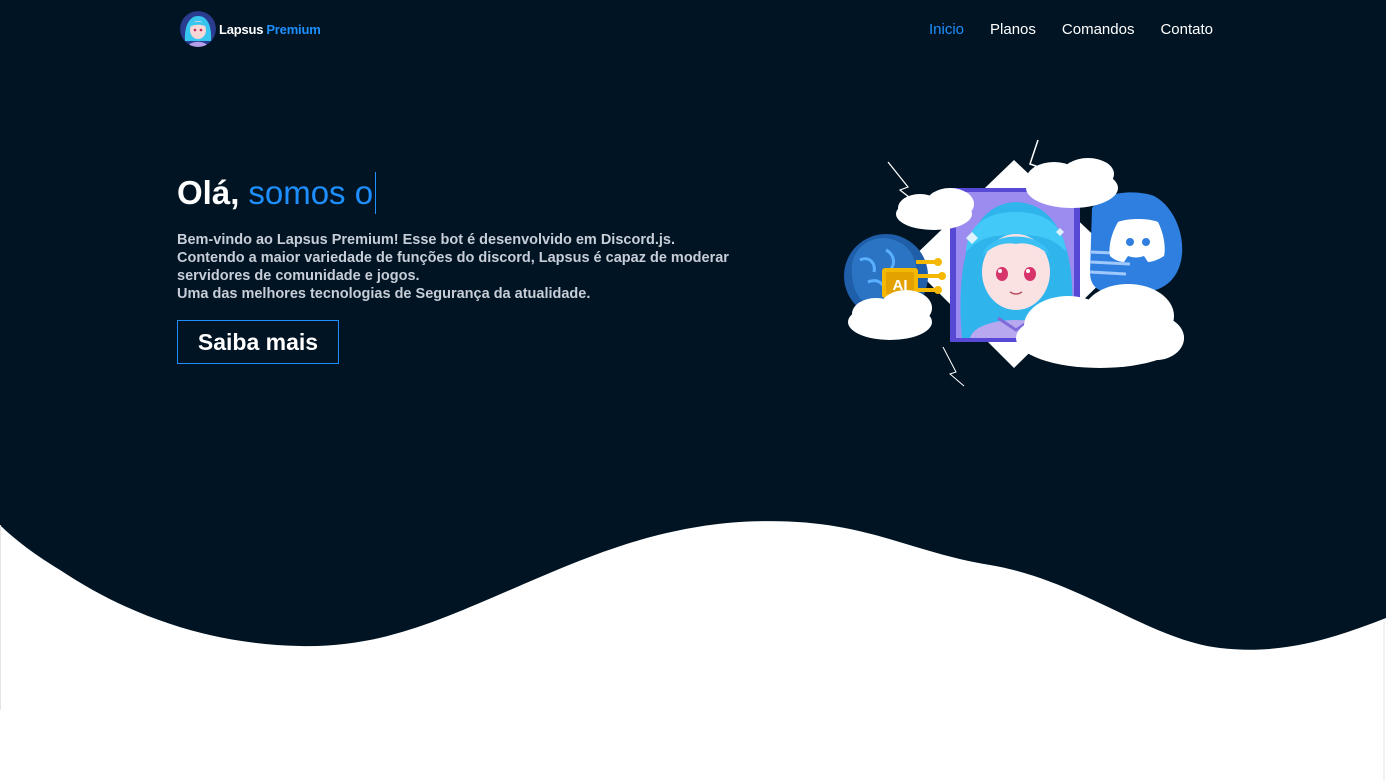 The width and height of the screenshot is (1386, 781). What do you see at coordinates (1186, 29) in the screenshot?
I see `nav-item-contato: Contato` at bounding box center [1186, 29].